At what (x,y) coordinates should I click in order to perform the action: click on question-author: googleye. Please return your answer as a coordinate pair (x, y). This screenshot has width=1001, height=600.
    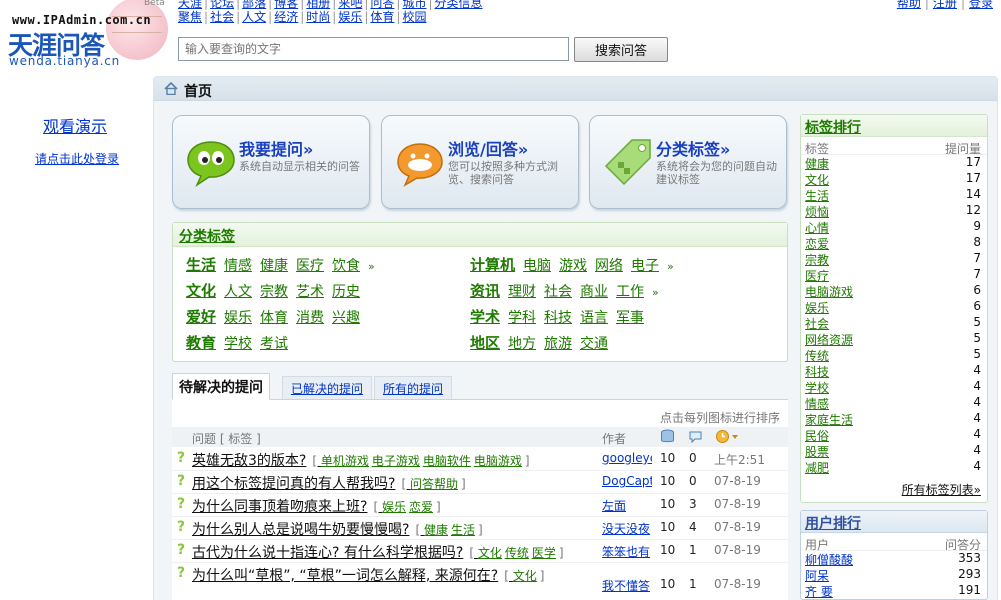
    Looking at the image, I should click on (627, 458).